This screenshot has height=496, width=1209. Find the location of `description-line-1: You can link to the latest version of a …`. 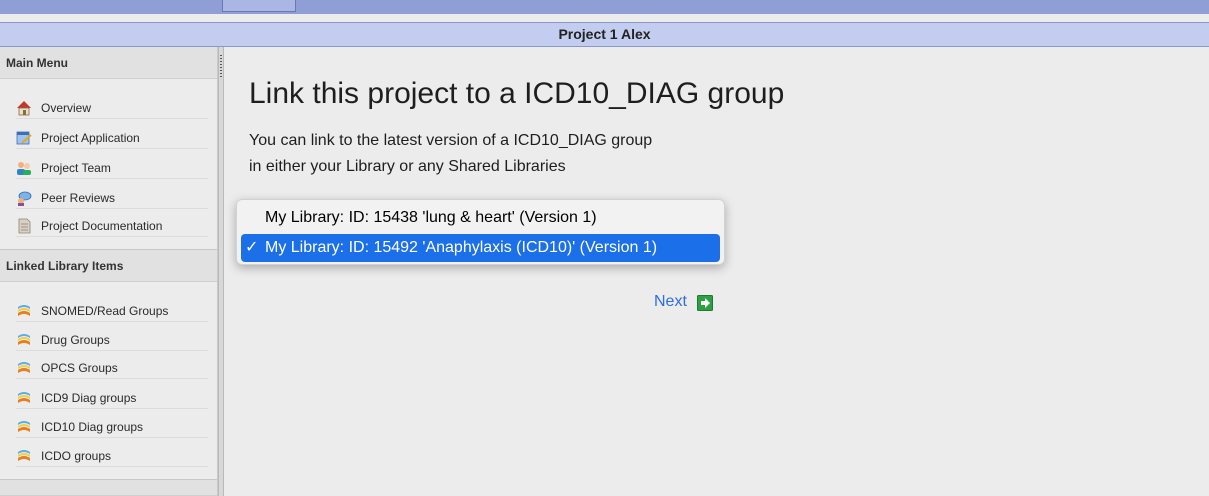

description-line-1: You can link to the latest version of a … is located at coordinates (451, 140).